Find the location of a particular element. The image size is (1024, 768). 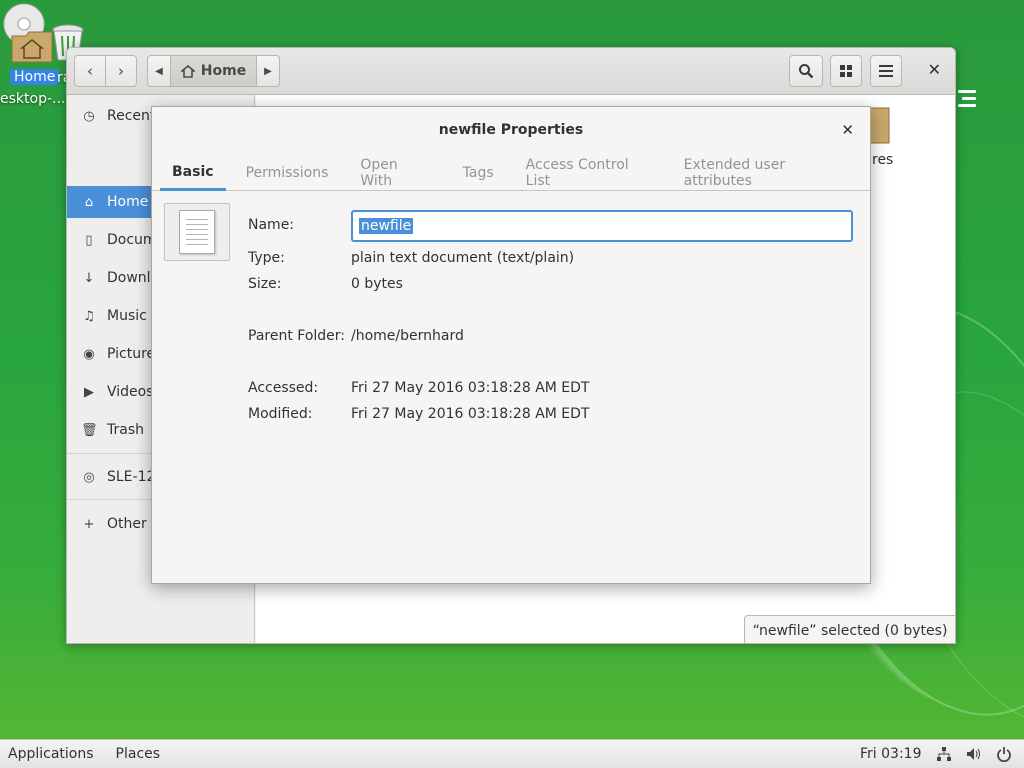

path-home-button: Home is located at coordinates (213, 71).